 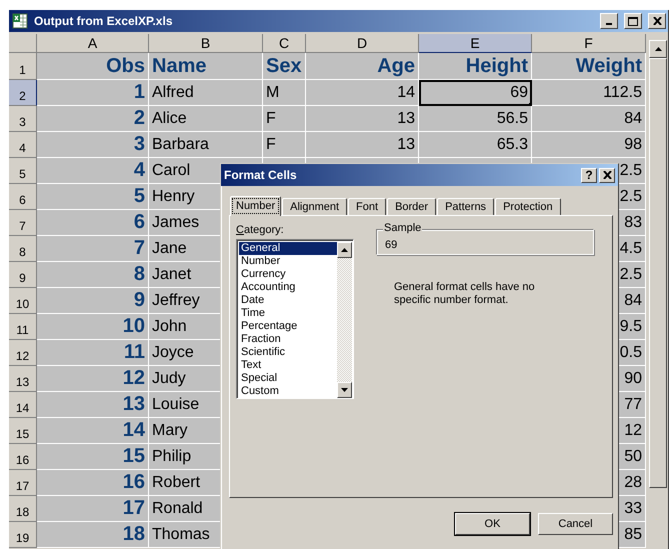 I want to click on list-item: Currency, so click(x=288, y=274).